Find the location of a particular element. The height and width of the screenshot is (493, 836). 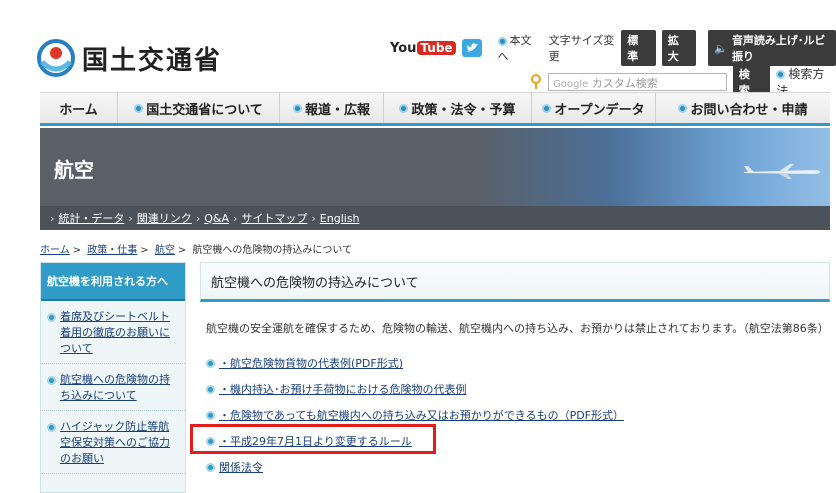

nav-policy: 政策・法令・予算 is located at coordinates (458, 108).